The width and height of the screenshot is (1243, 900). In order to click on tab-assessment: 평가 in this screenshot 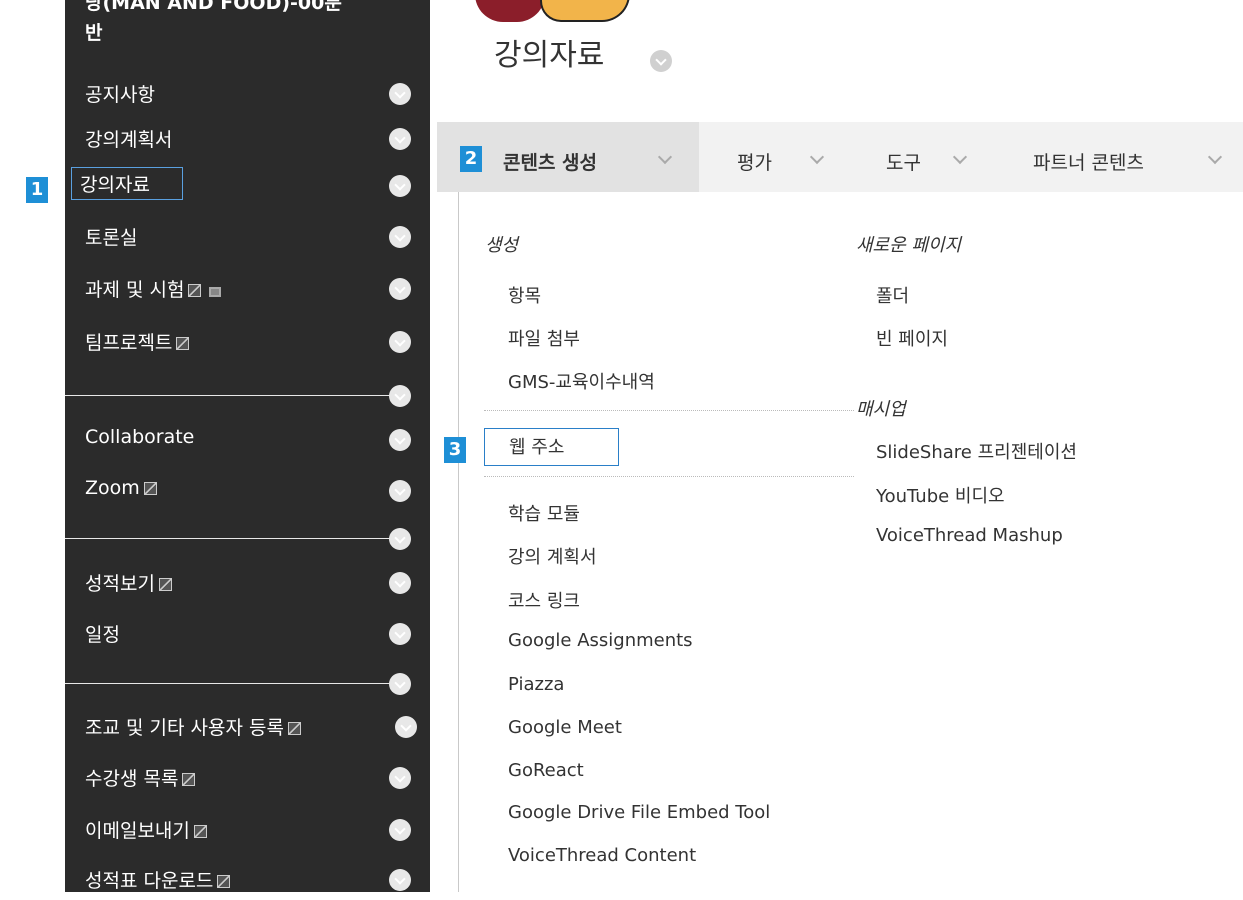, I will do `click(754, 161)`.